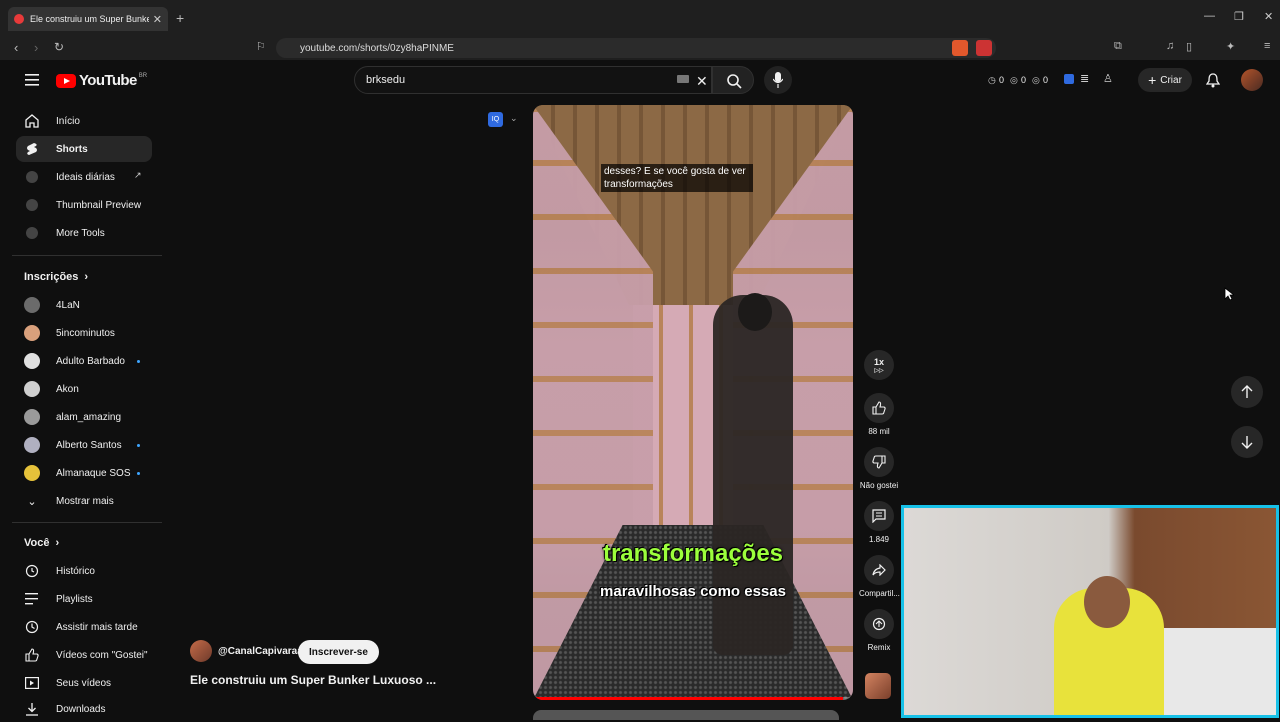 Image resolution: width=1280 pixels, height=722 pixels. I want to click on video-caption-highlight: transformações, so click(693, 553).